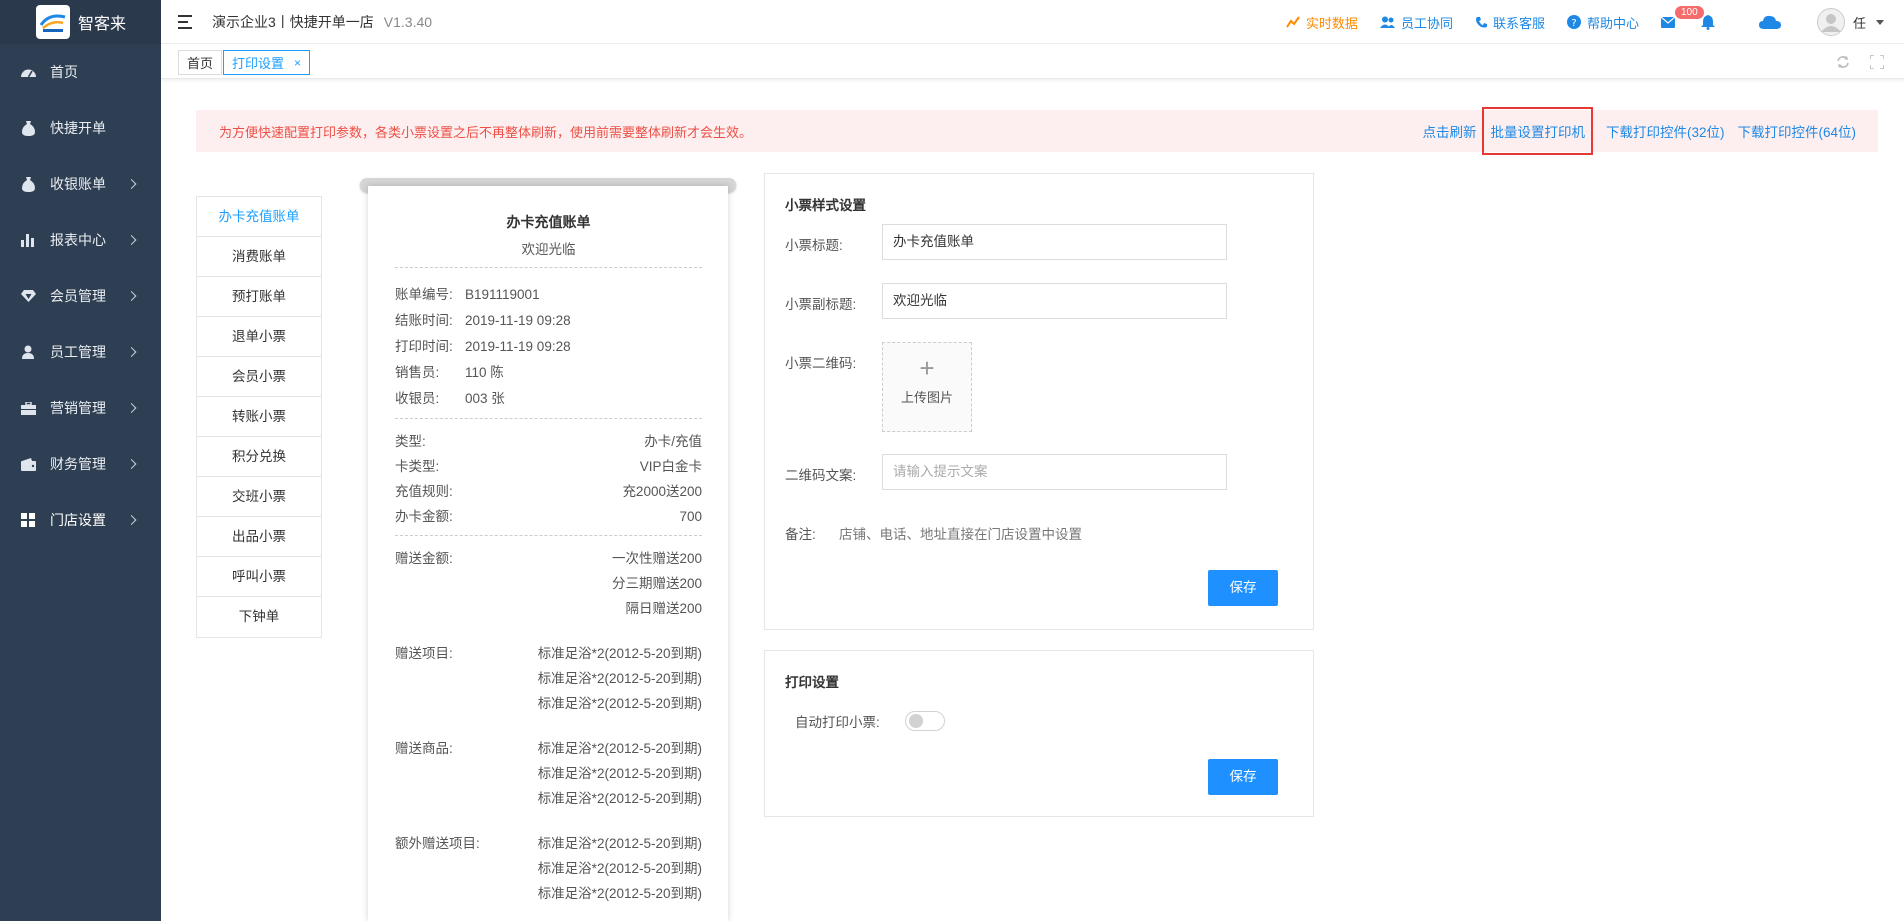  Describe the element at coordinates (1243, 777) in the screenshot. I see `save-print-button: 保存` at that location.